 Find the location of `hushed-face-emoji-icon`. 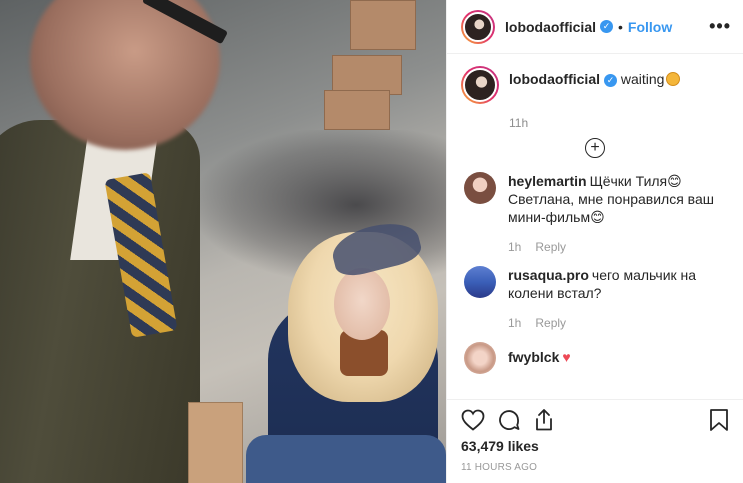

hushed-face-emoji-icon is located at coordinates (673, 79).